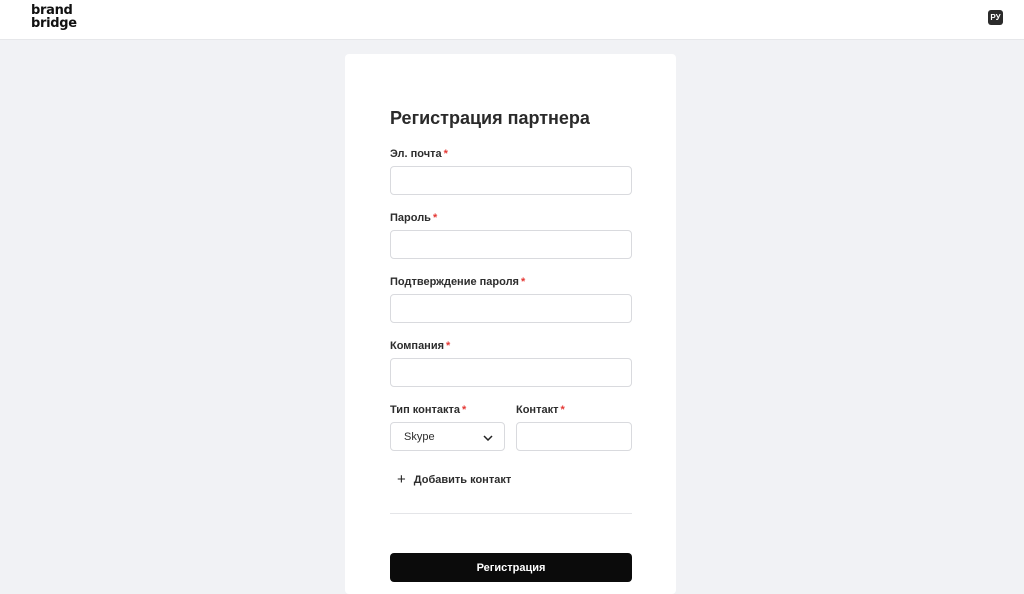 This screenshot has width=1024, height=594. I want to click on email-label: Эл. почта *, so click(419, 154).